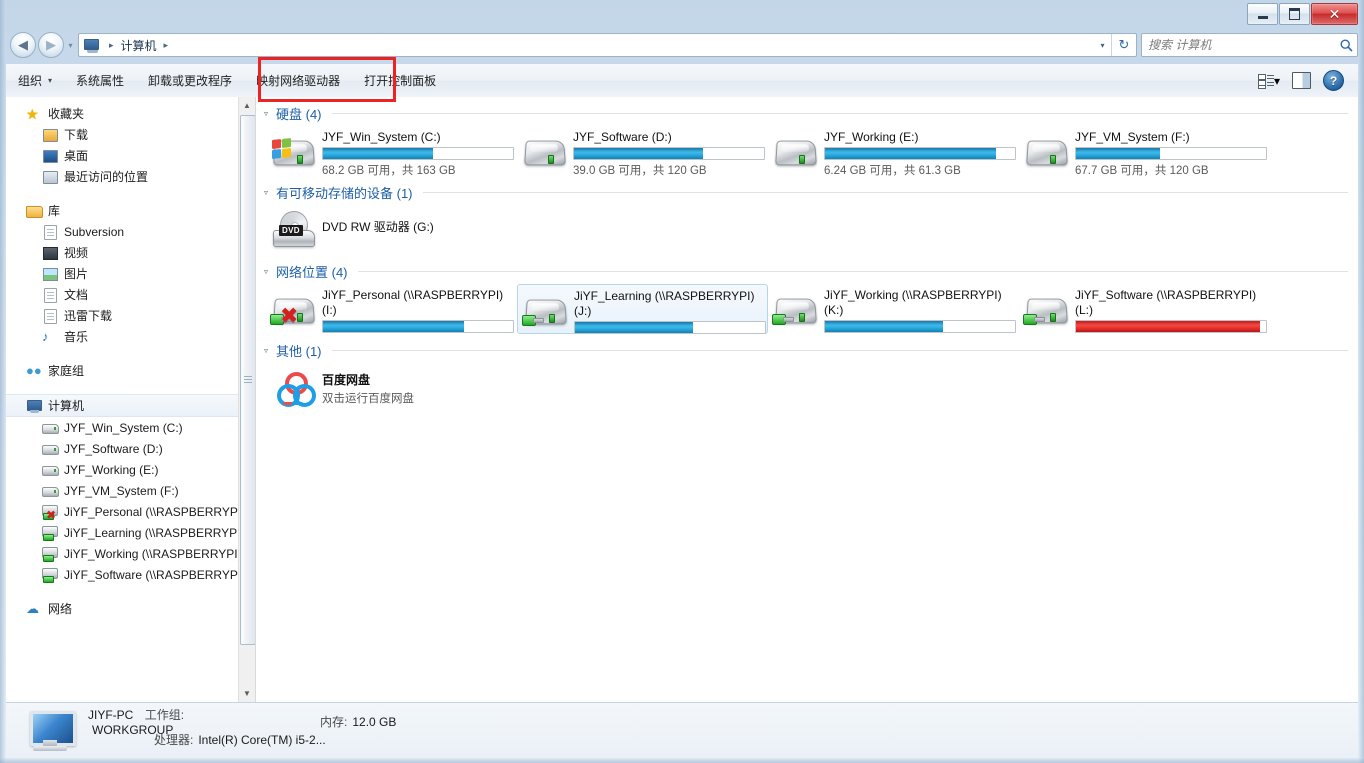  What do you see at coordinates (45, 336) in the screenshot?
I see `music-icon: ♪` at bounding box center [45, 336].